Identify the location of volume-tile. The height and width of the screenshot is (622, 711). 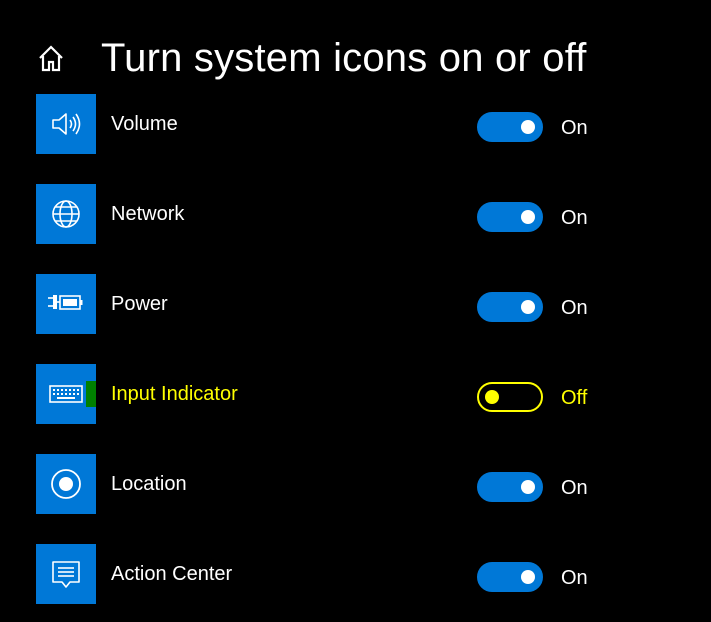
(66, 124).